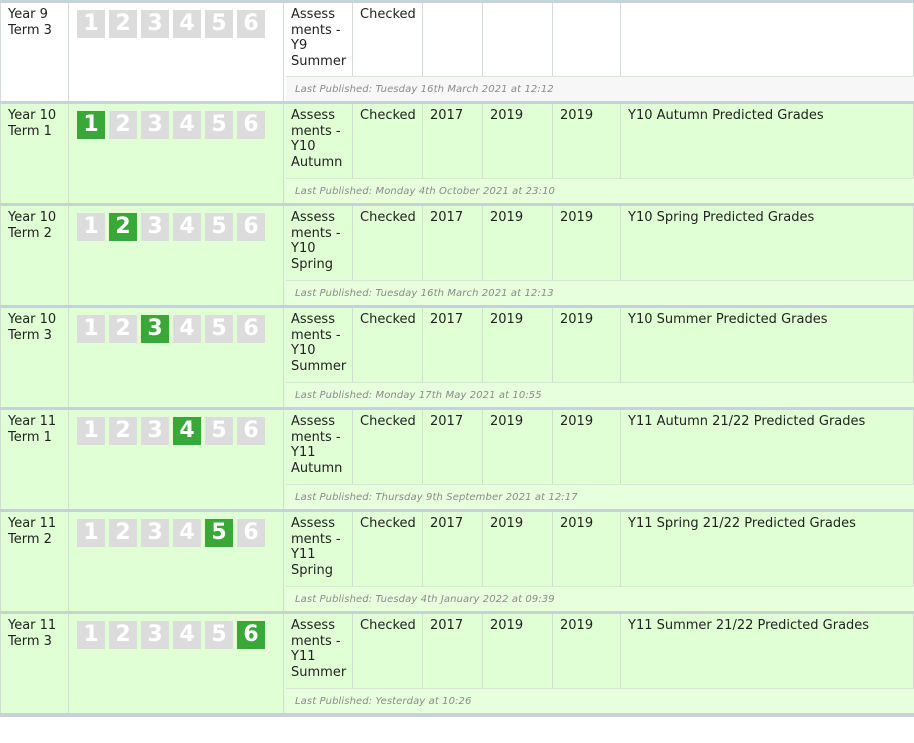 The image size is (914, 743). I want to click on subject-text: Assess ments - Y11 Spring, so click(316, 547).